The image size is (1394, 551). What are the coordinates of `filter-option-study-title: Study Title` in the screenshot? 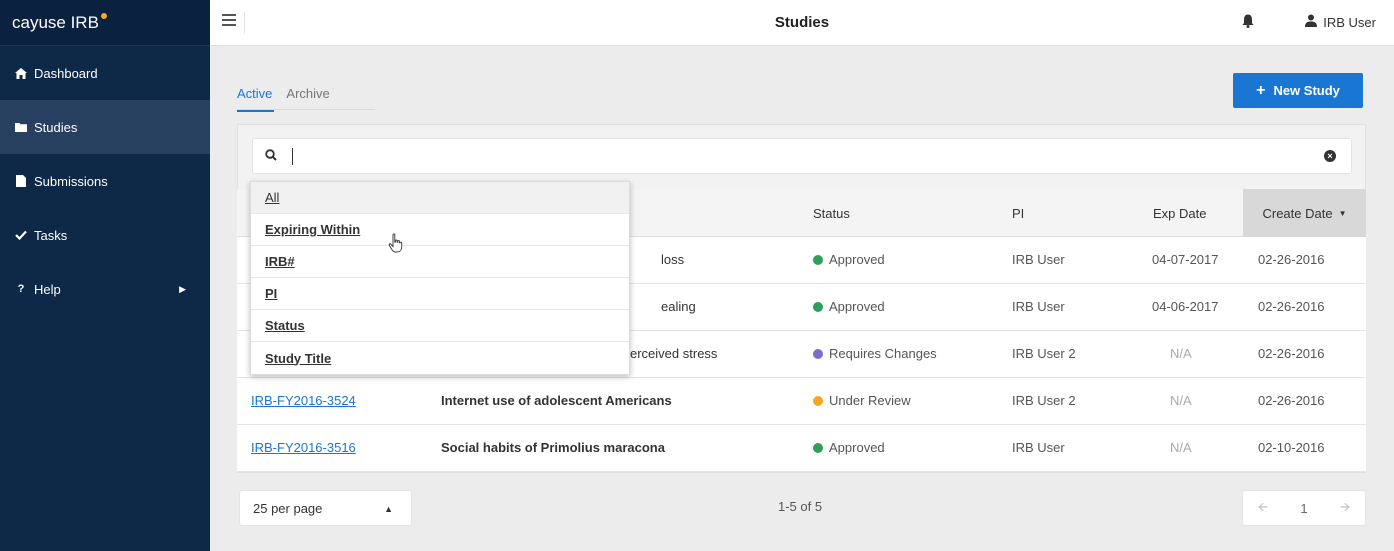 It's located at (440, 358).